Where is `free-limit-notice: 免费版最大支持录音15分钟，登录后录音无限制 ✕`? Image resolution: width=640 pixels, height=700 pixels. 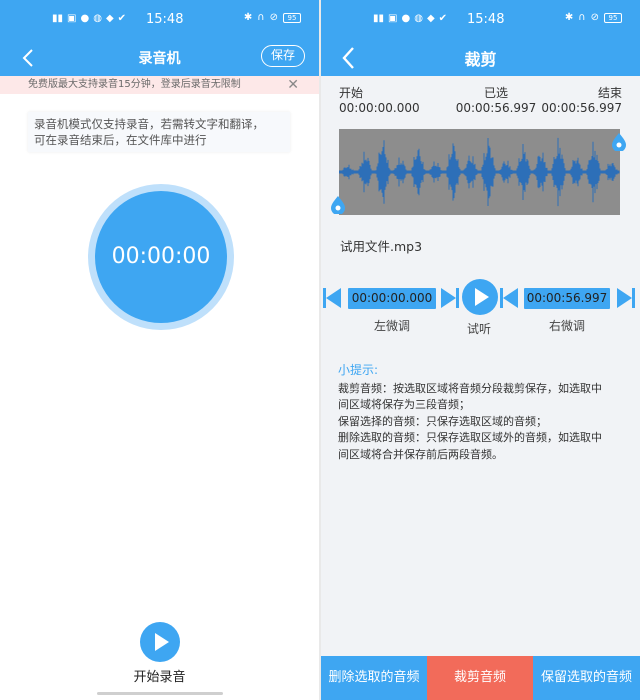
free-limit-notice: 免费版最大支持录音15分钟，登录后录音无限制 ✕ is located at coordinates (159, 85).